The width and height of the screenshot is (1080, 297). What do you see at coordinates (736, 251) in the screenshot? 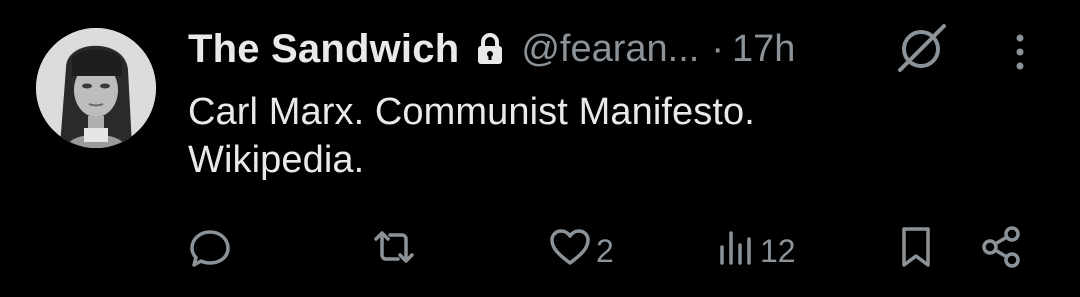
I see `views-chart-icon` at bounding box center [736, 251].